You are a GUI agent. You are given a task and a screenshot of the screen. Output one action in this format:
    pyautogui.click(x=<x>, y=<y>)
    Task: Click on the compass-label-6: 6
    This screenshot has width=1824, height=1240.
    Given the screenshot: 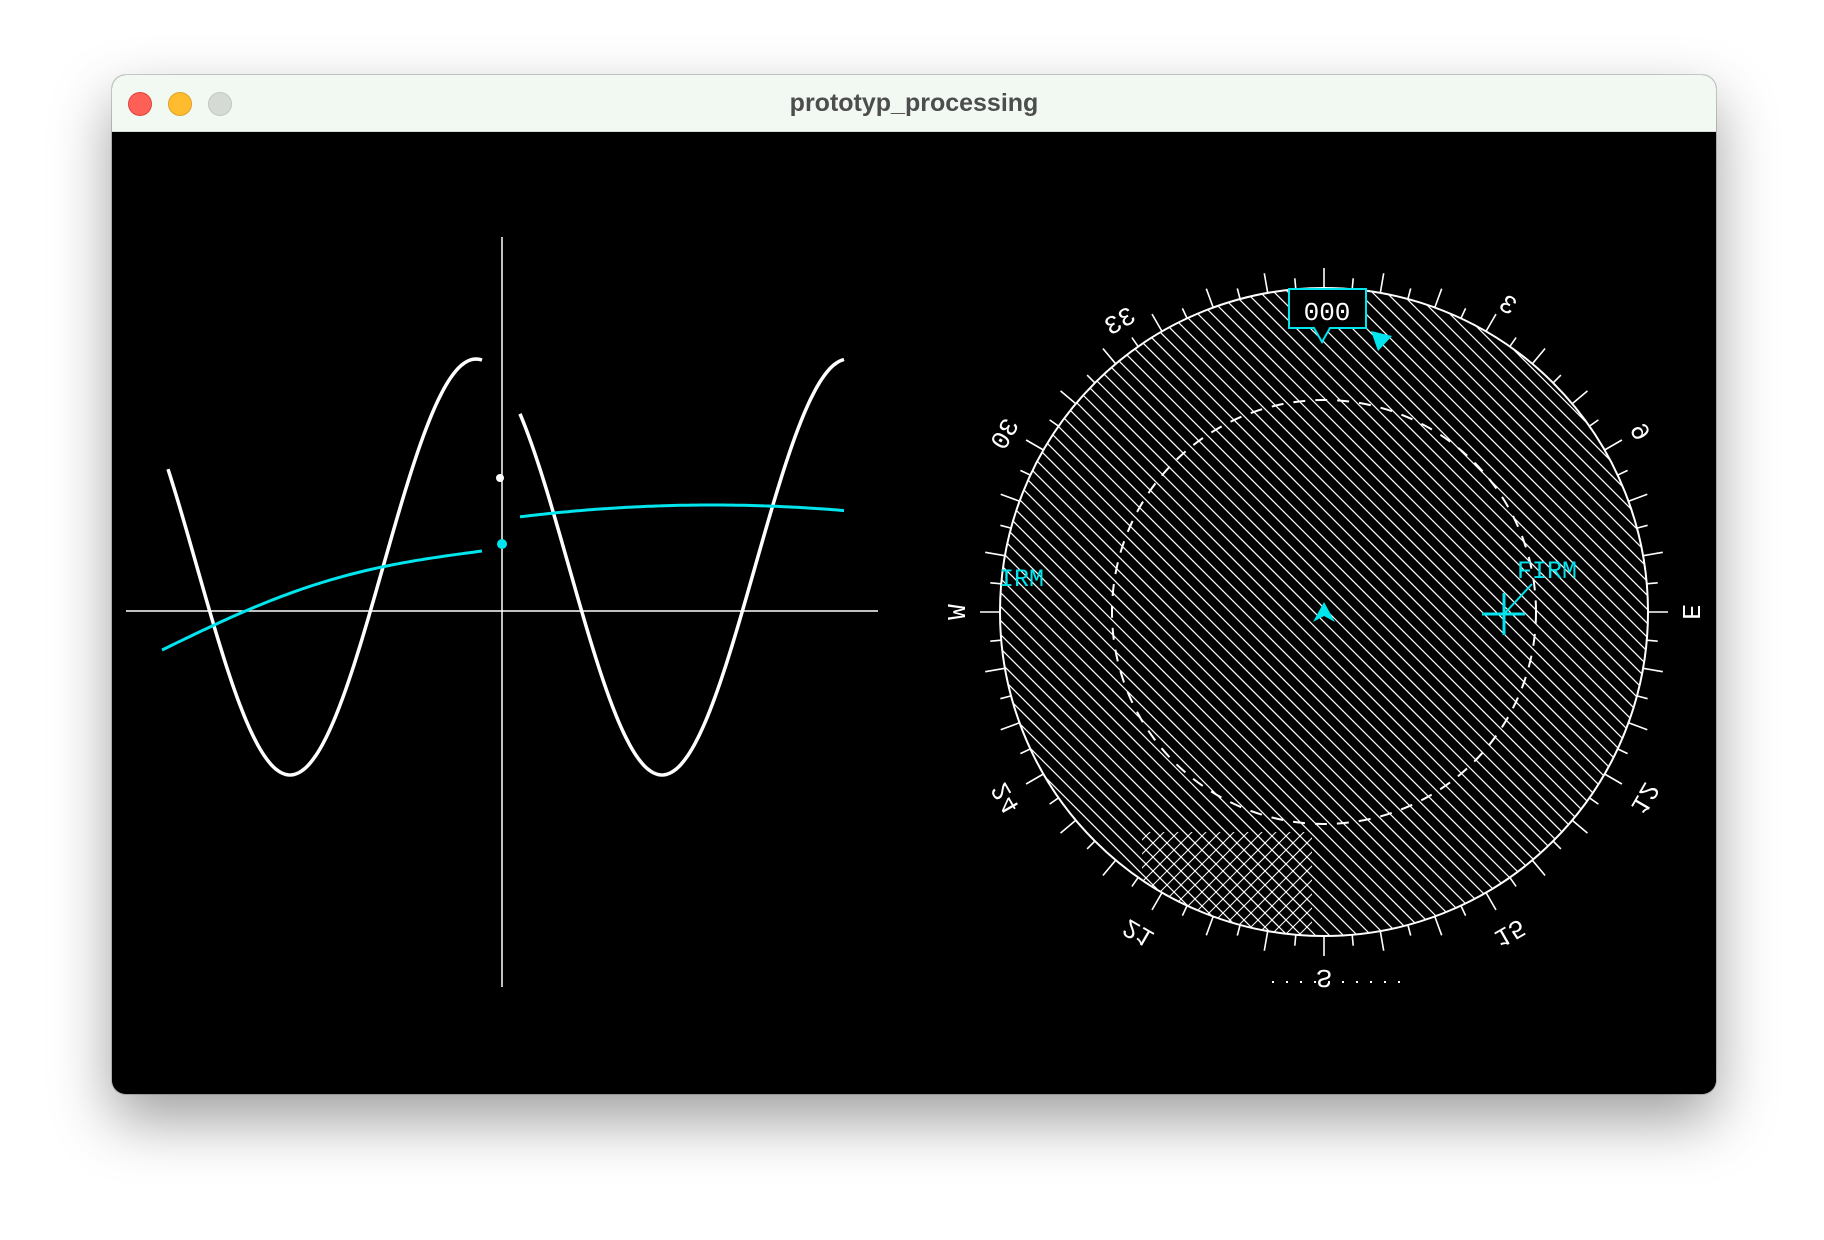 What is the action you would take?
    pyautogui.click(x=1639, y=432)
    